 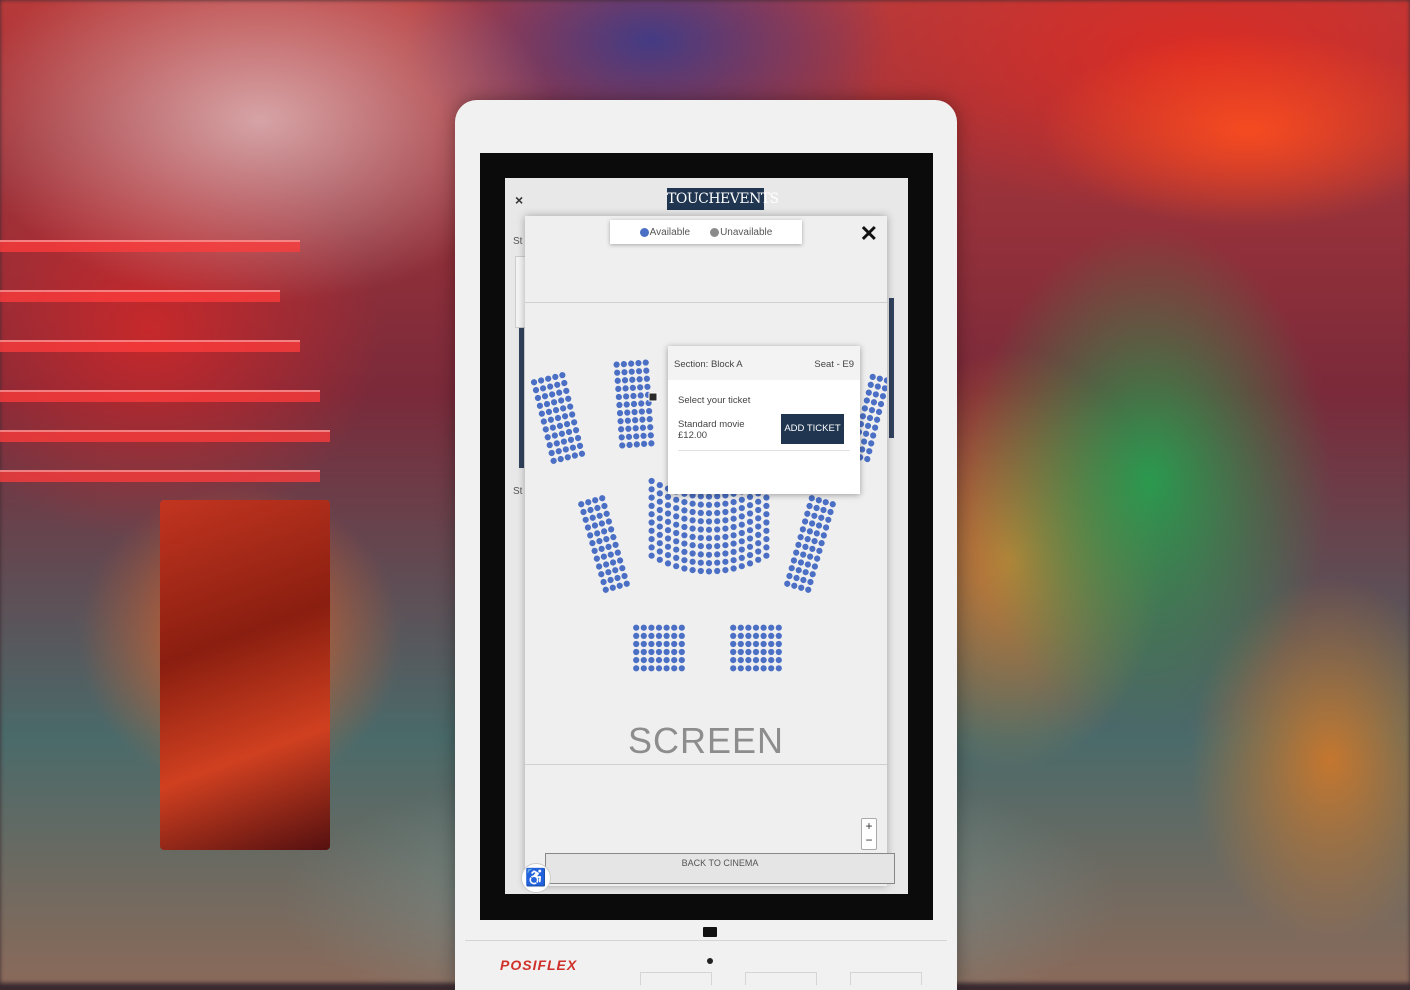 What do you see at coordinates (869, 826) in the screenshot?
I see `zoom-in-button: +` at bounding box center [869, 826].